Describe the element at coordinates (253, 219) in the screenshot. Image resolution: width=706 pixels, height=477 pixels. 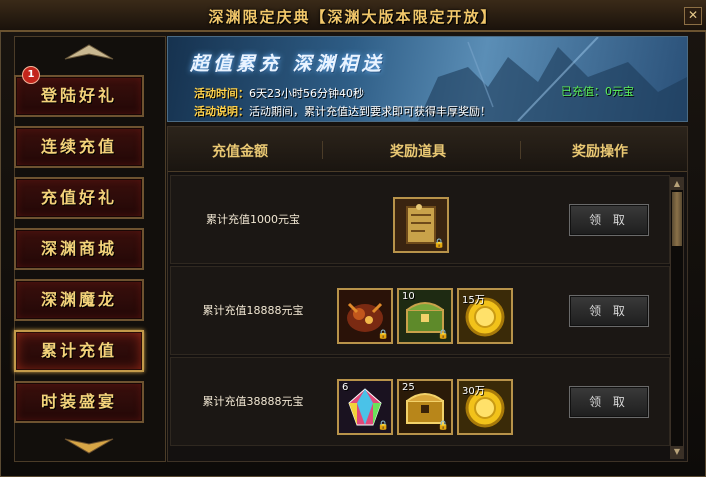
I see `row-requirement: 累计充值1000元宝` at that location.